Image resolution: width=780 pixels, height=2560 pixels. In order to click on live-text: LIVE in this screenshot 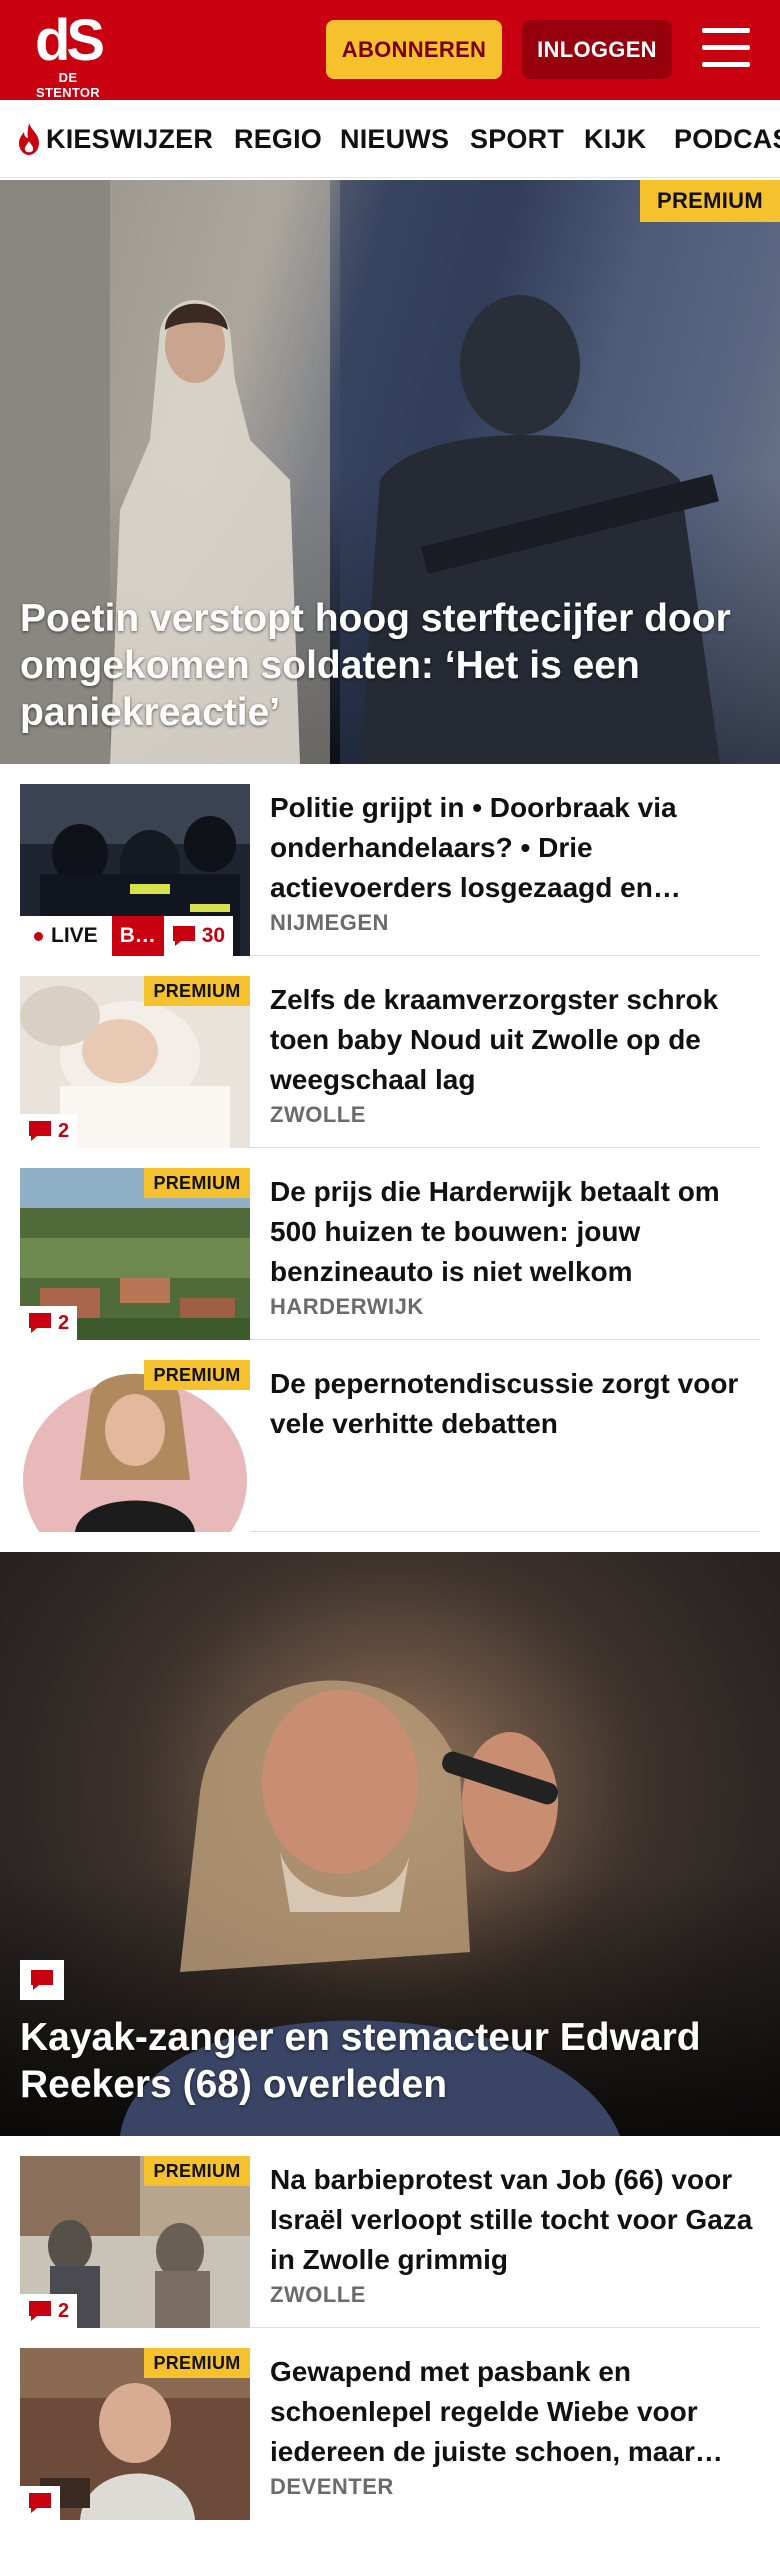, I will do `click(74, 935)`.